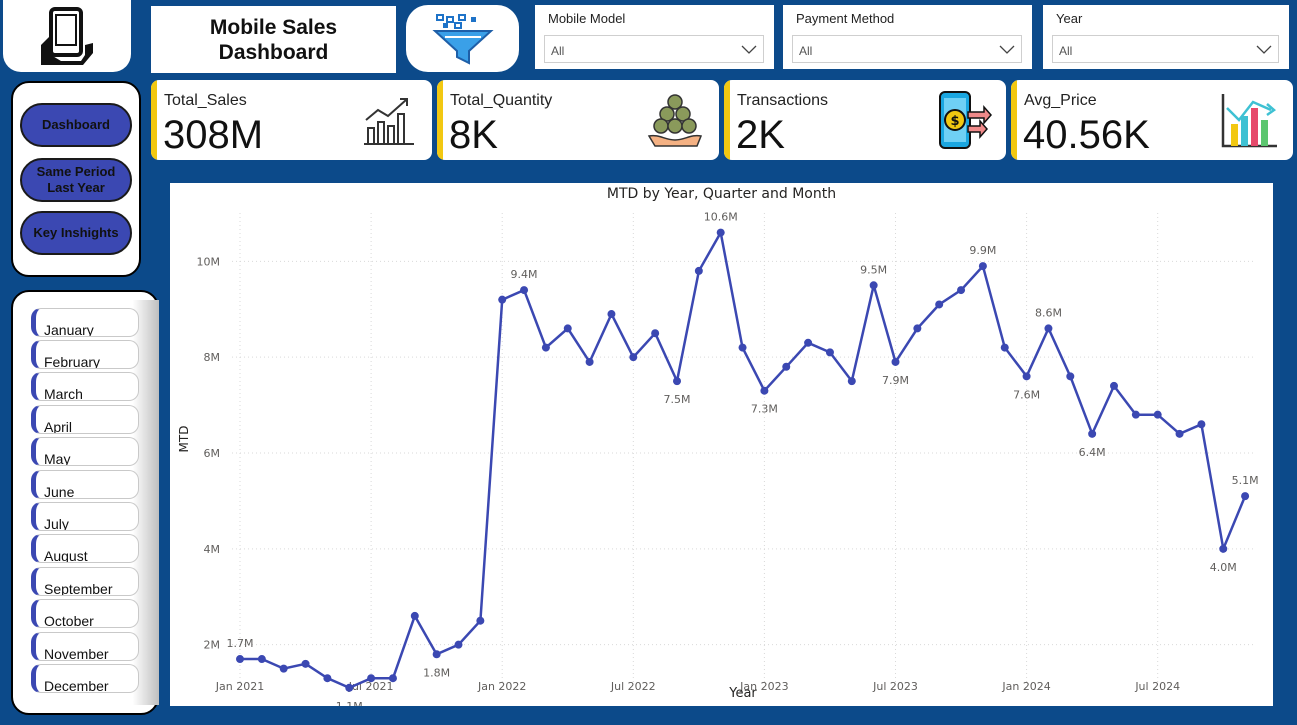 The height and width of the screenshot is (725, 1297). What do you see at coordinates (85, 484) in the screenshot?
I see `month-item: June` at bounding box center [85, 484].